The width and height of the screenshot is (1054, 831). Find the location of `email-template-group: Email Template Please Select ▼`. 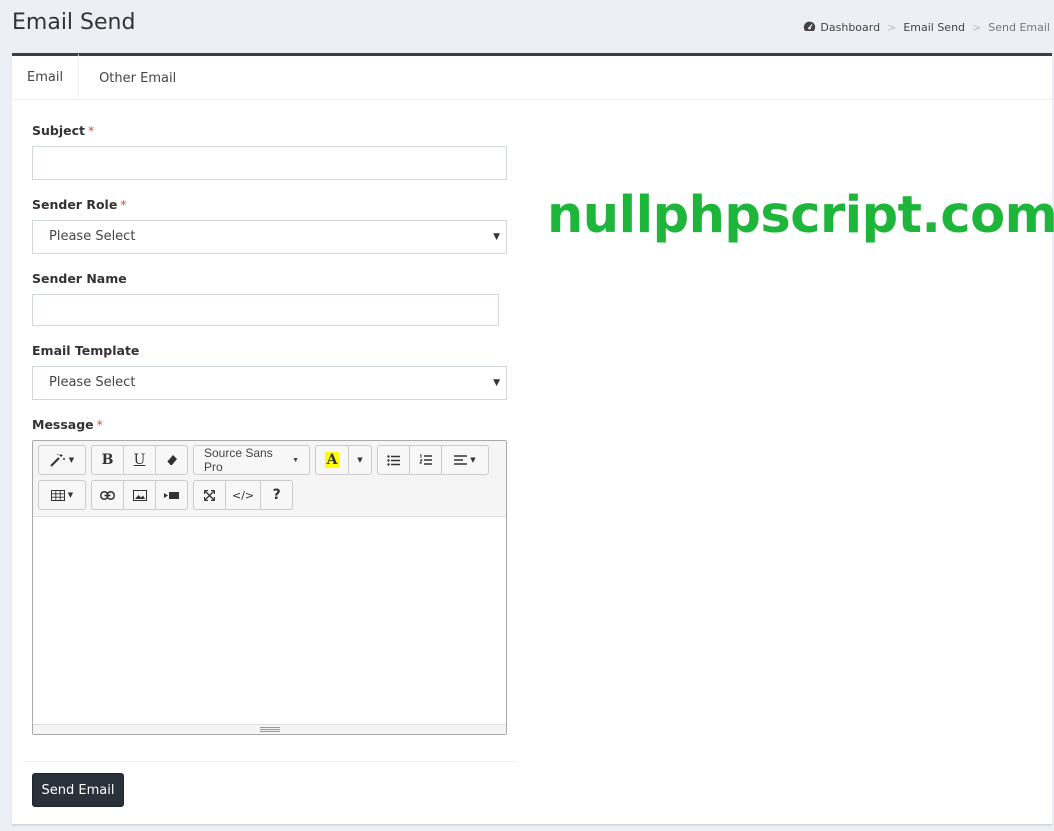

email-template-group: Email Template Please Select ▼ is located at coordinates (269, 371).